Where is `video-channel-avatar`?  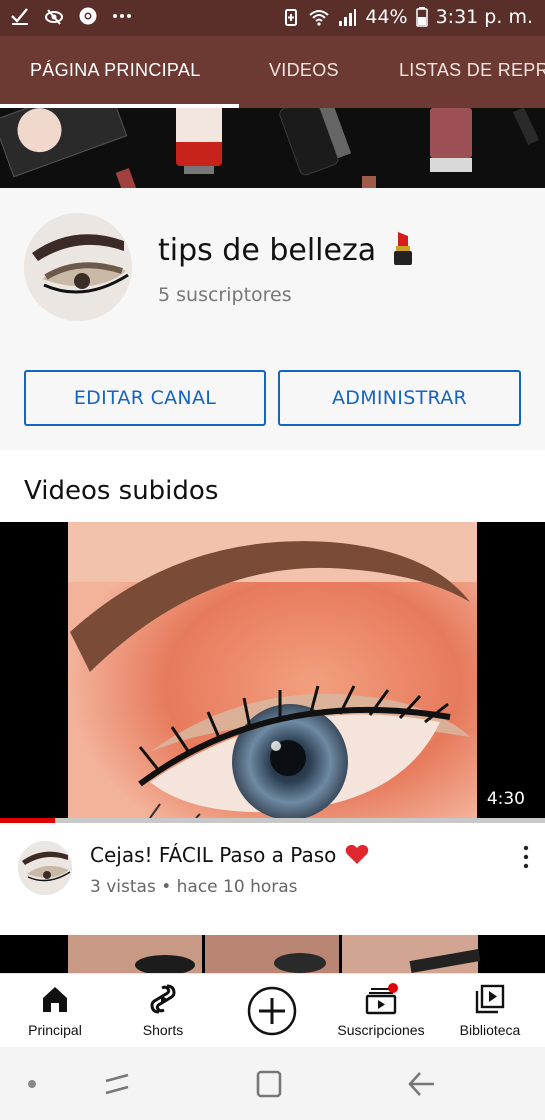 video-channel-avatar is located at coordinates (45, 868).